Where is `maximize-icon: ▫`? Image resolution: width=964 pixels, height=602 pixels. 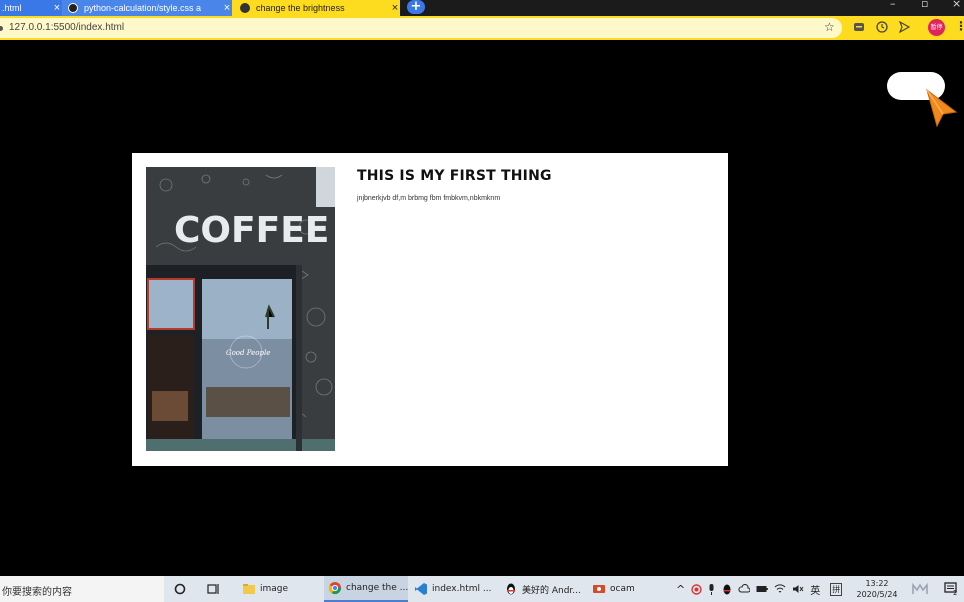
maximize-icon: ▫ is located at coordinates (924, 5).